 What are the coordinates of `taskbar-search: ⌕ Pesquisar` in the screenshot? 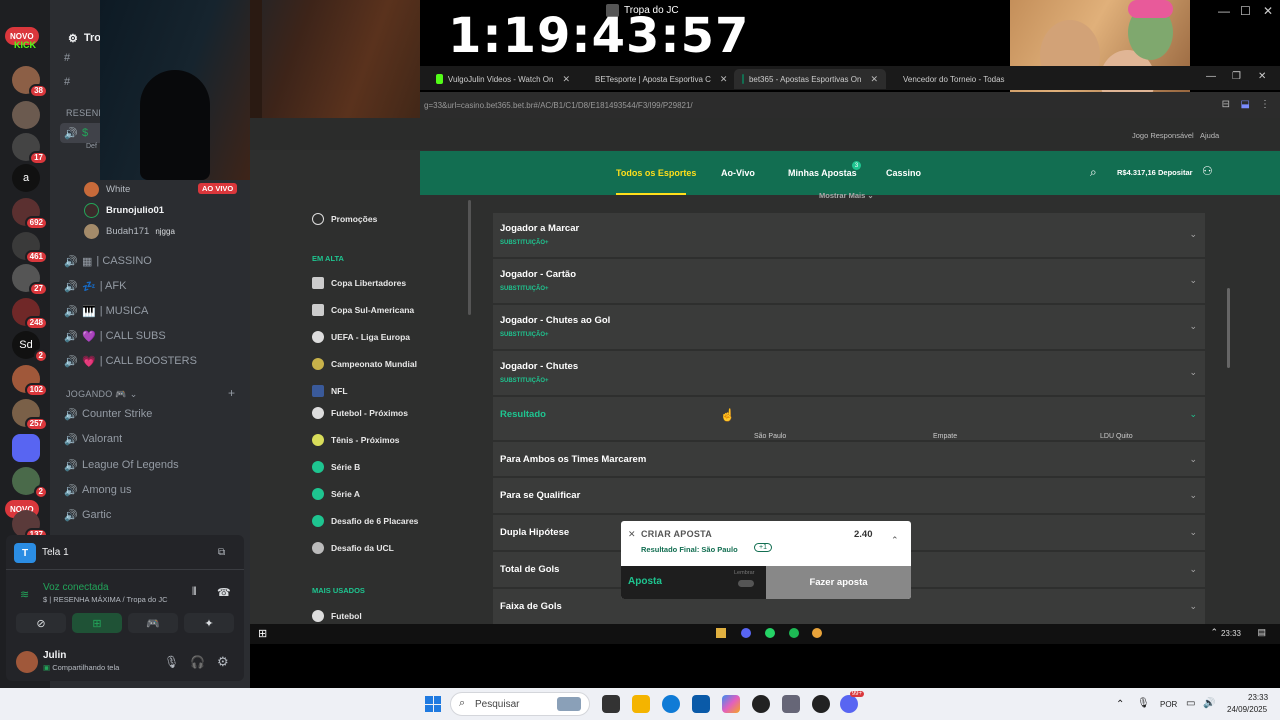 It's located at (520, 704).